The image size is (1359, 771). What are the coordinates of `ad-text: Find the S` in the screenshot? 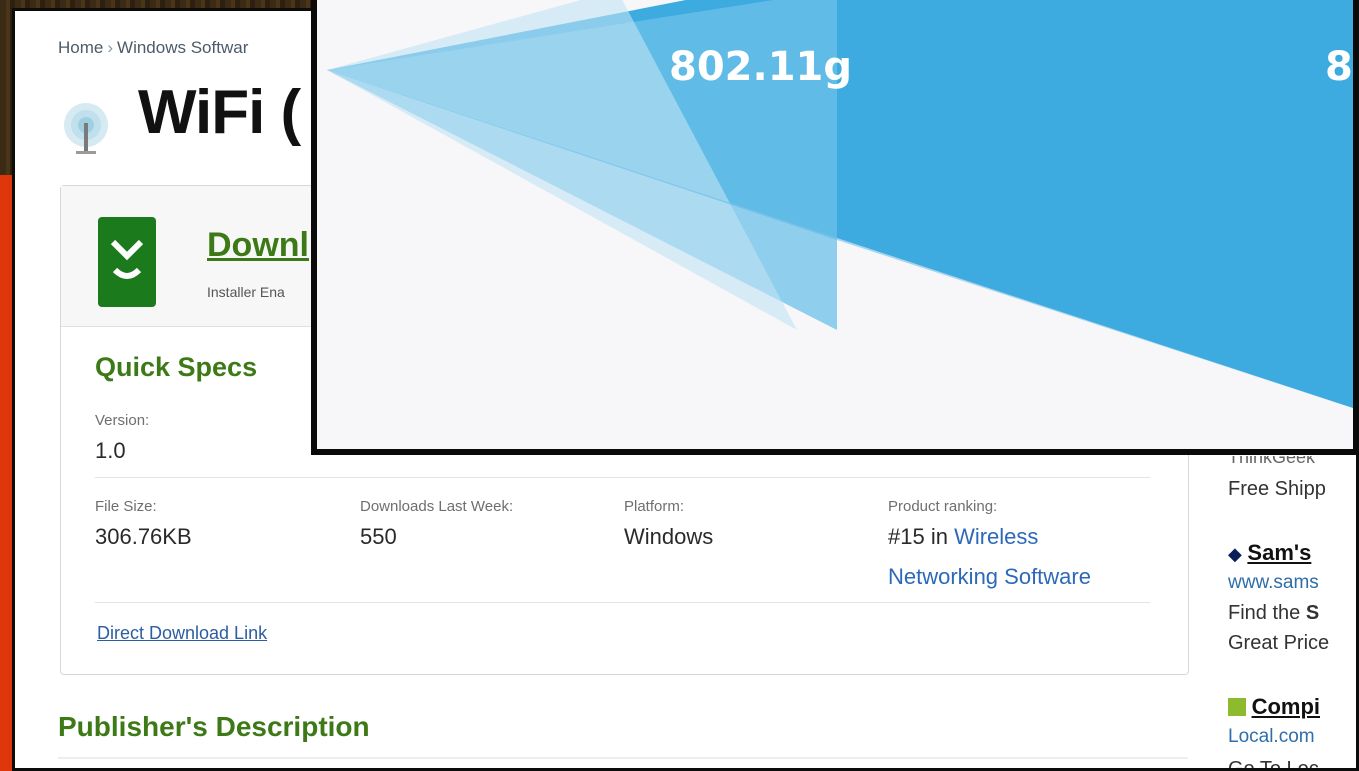 It's located at (1273, 613).